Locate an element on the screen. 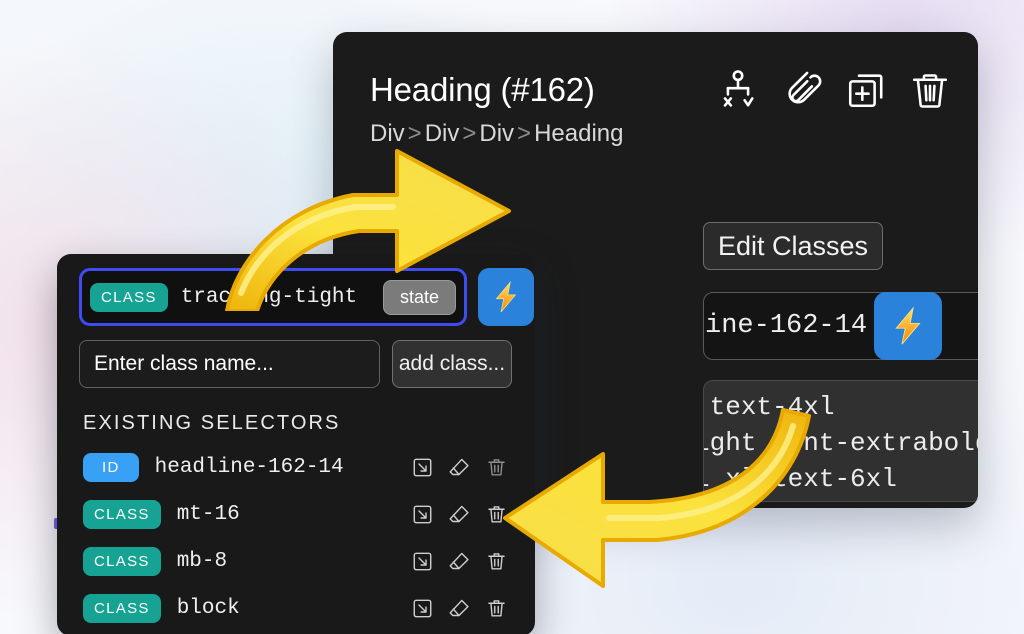  list-item: CLASS mb-8 is located at coordinates (296, 561).